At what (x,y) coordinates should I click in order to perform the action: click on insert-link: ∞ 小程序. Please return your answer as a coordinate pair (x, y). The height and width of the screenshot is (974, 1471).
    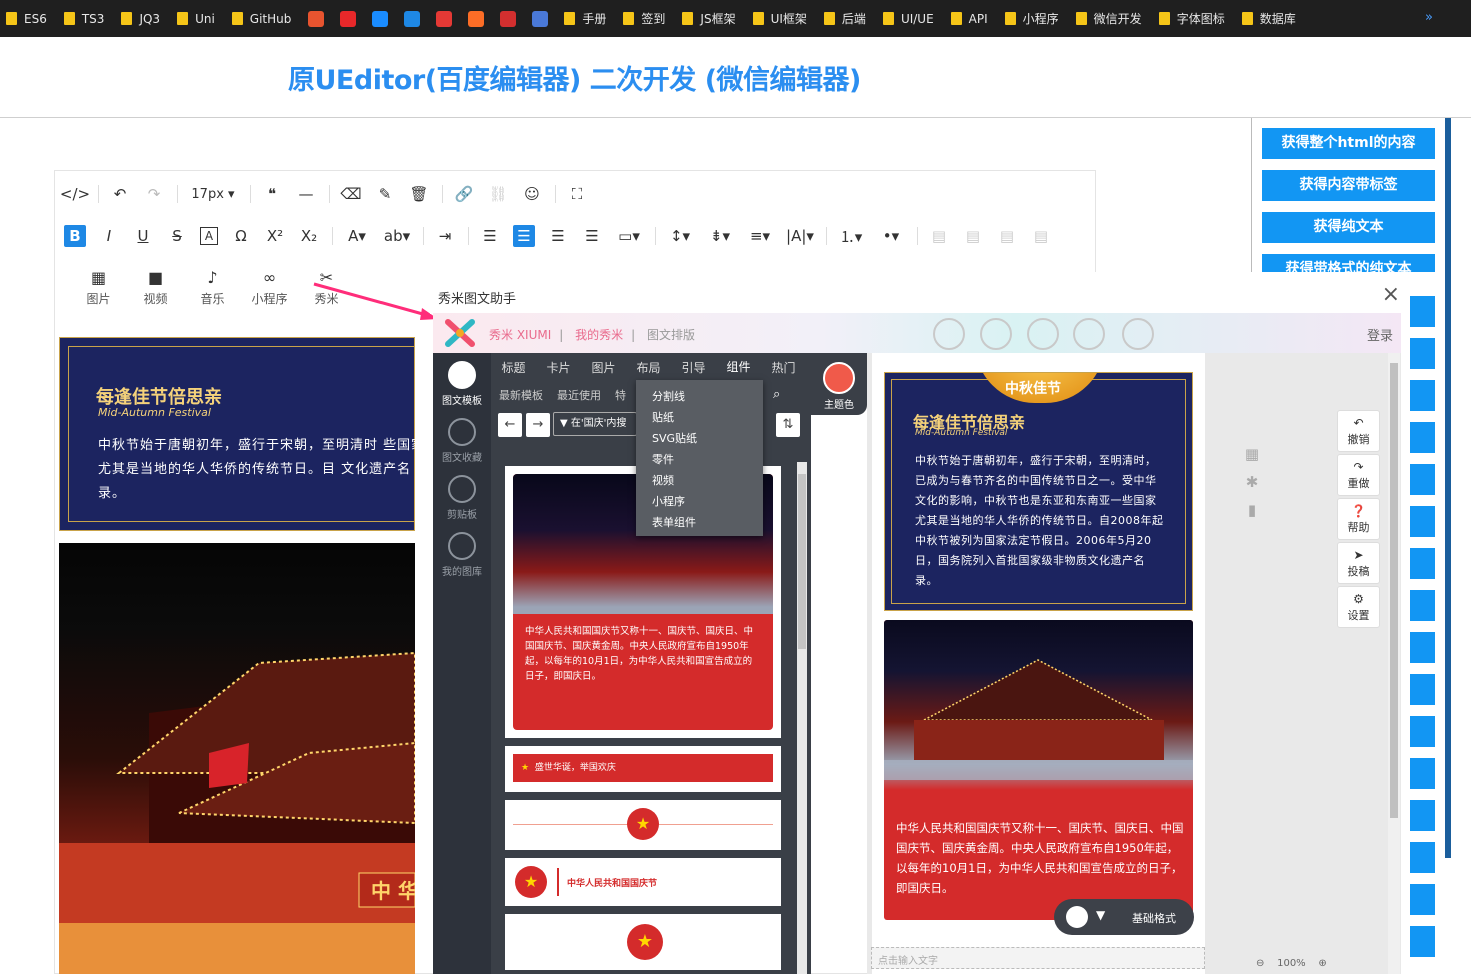
    Looking at the image, I should click on (269, 287).